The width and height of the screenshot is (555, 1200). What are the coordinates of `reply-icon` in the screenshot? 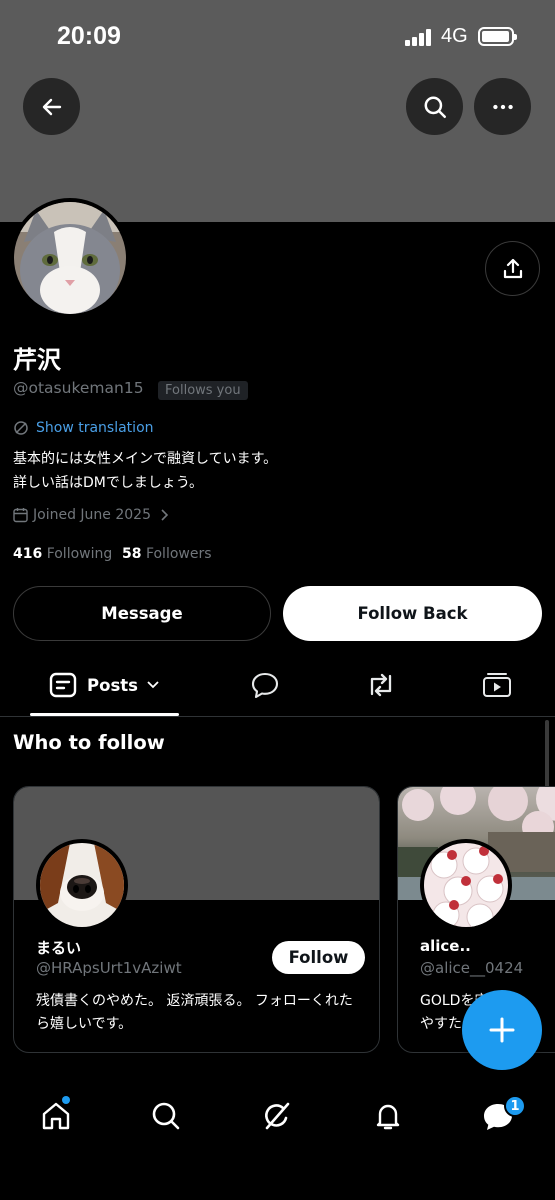 It's located at (265, 685).